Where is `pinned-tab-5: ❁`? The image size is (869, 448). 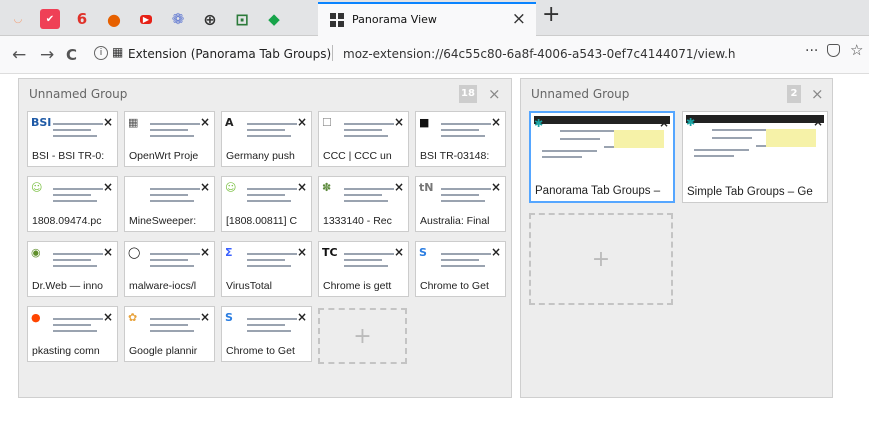 pinned-tab-5: ❁ is located at coordinates (178, 19).